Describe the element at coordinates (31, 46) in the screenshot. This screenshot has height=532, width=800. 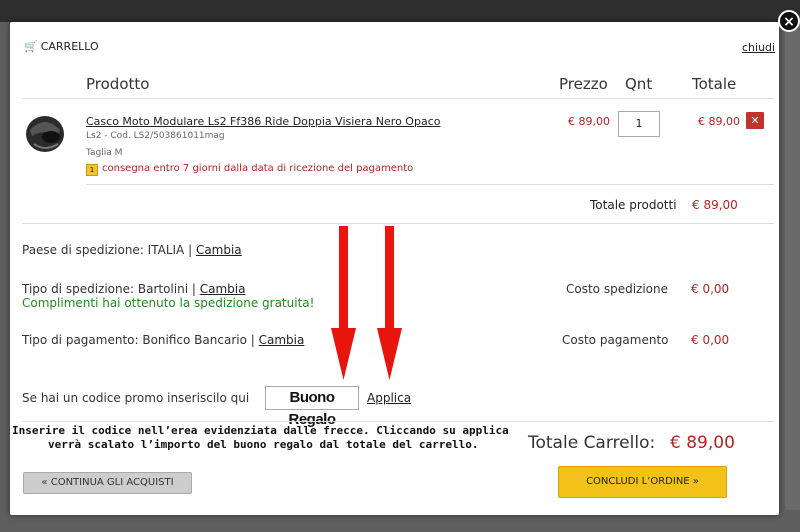
I see `shopping-cart-icon: 🛒` at that location.